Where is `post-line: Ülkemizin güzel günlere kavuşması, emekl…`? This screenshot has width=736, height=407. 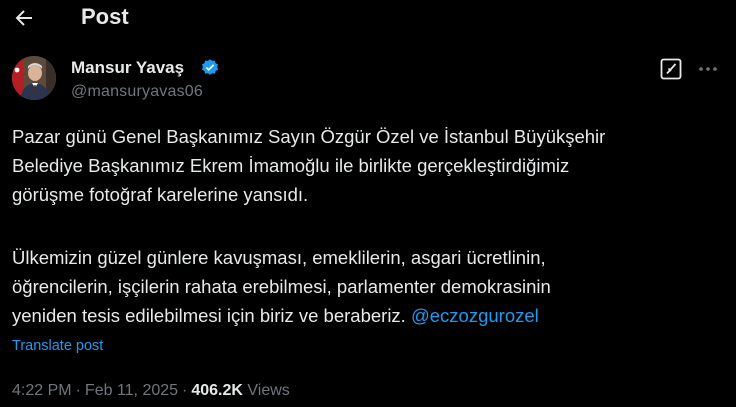
post-line: Ülkemizin güzel günlere kavuşması, emekl… is located at coordinates (279, 257).